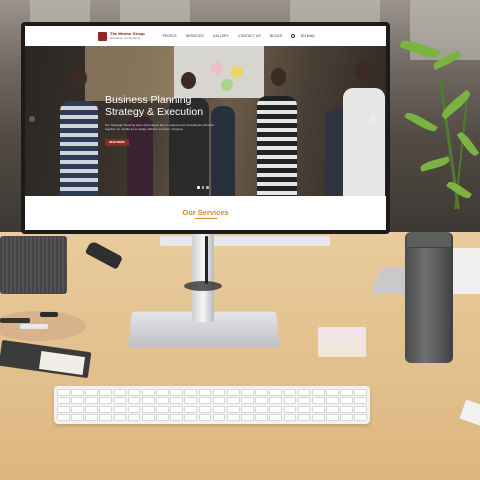 The height and width of the screenshot is (480, 480). Describe the element at coordinates (206, 260) in the screenshot. I see `monitor-cable` at that location.